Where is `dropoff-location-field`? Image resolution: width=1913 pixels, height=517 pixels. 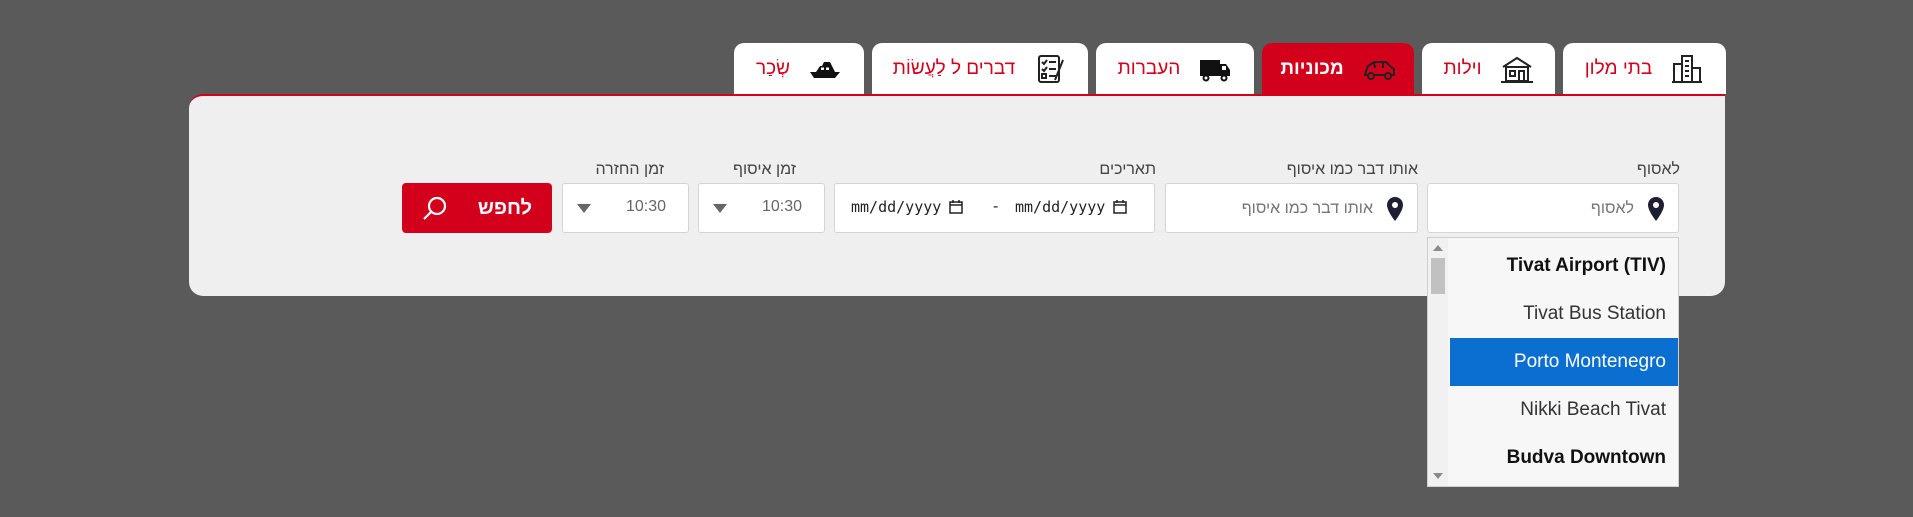 dropoff-location-field is located at coordinates (1291, 208).